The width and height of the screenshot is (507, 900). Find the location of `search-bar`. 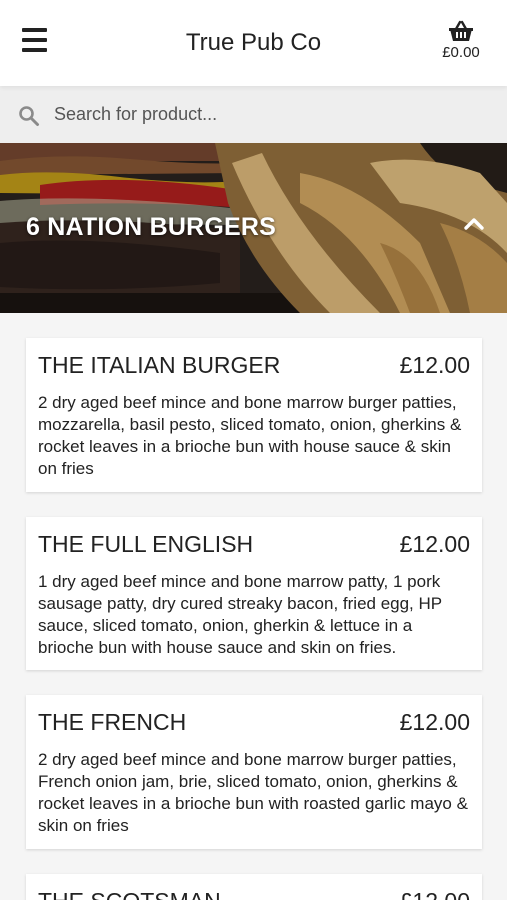

search-bar is located at coordinates (253, 114).